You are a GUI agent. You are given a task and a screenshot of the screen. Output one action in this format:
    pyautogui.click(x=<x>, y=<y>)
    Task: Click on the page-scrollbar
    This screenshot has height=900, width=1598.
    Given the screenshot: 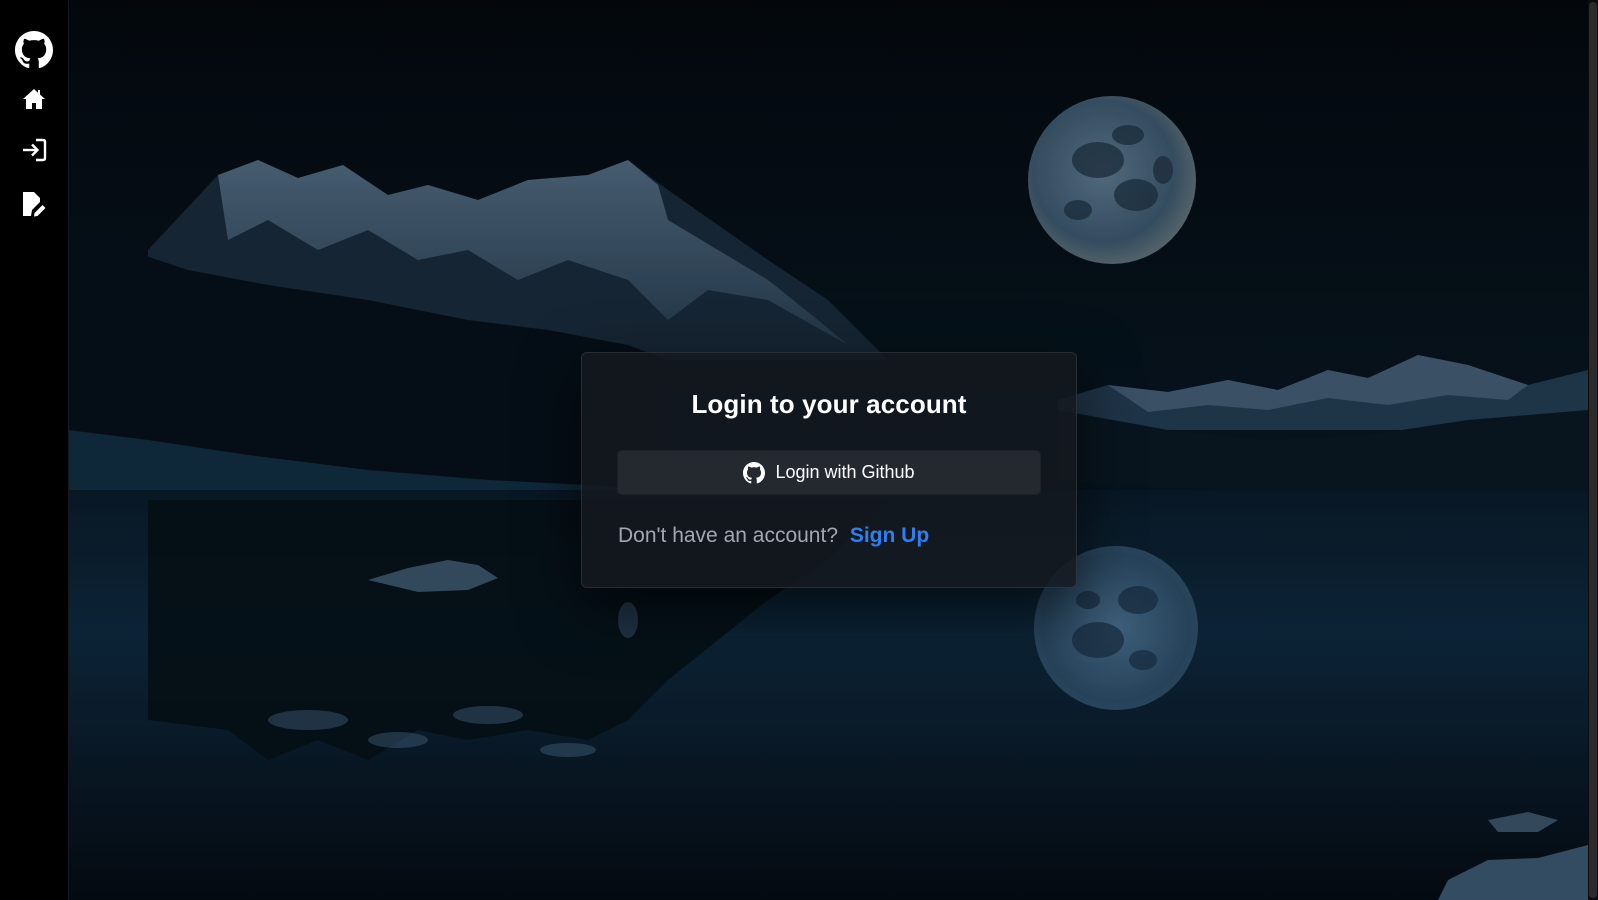 What is the action you would take?
    pyautogui.click(x=1593, y=450)
    